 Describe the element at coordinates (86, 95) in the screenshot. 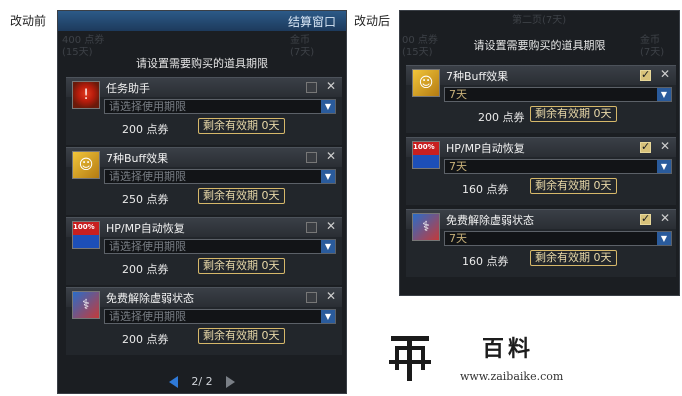

I see `alert-icon: !` at that location.